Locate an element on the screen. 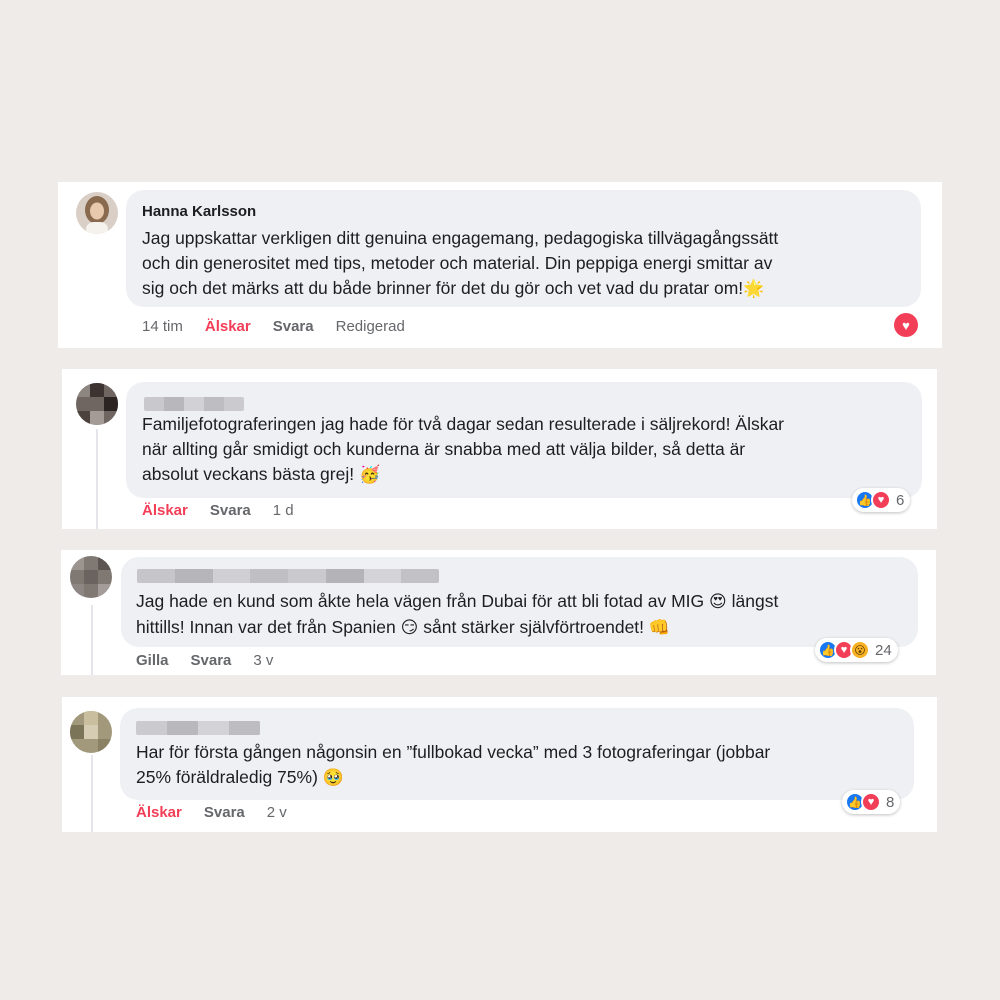 This screenshot has height=1000, width=1000. comment-actions: Gilla Svara 3 v is located at coordinates (215, 660).